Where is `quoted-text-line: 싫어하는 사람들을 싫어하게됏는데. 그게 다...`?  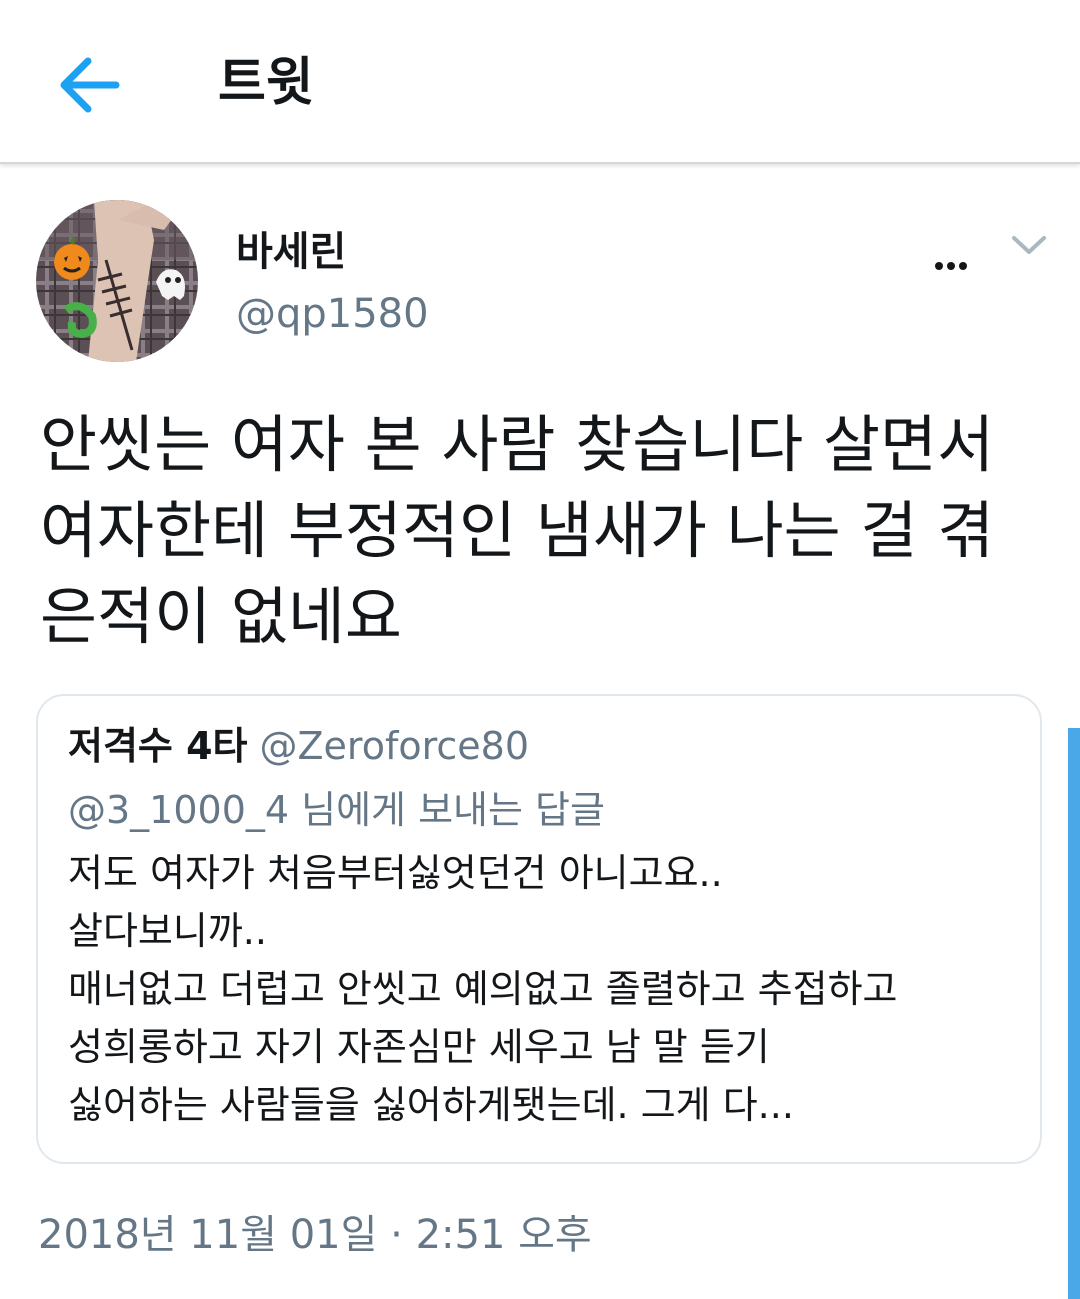 quoted-text-line: 싫어하는 사람들을 싫어하게됏는데. 그게 다... is located at coordinates (431, 1105).